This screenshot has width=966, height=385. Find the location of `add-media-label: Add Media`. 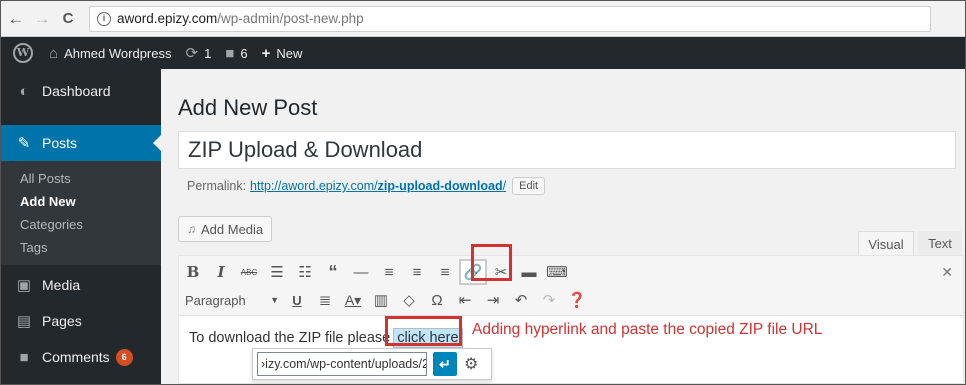

add-media-label: Add Media is located at coordinates (232, 229).